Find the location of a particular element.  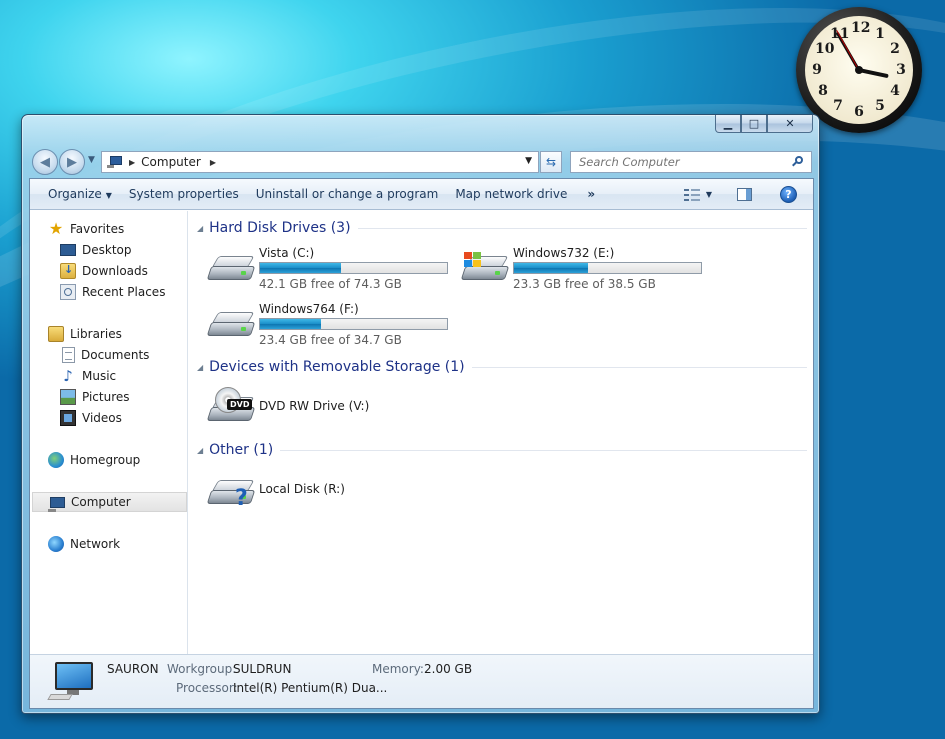

sidebar-item-computer: Computer is located at coordinates (109, 502).